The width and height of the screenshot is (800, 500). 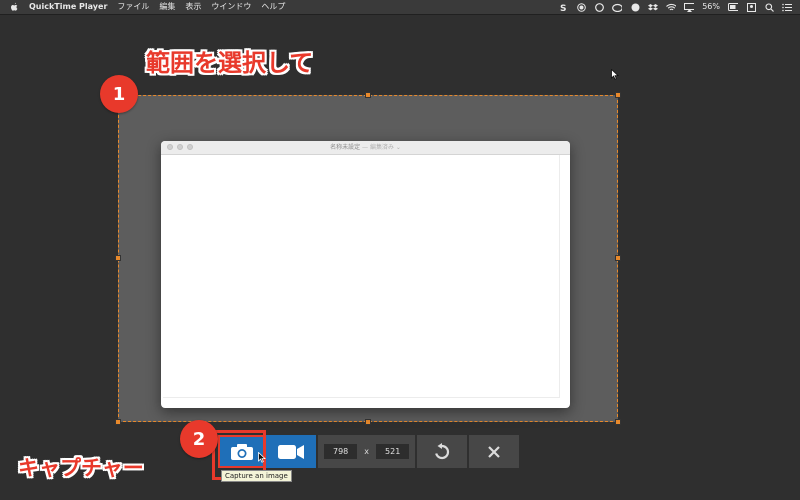 I want to click on step-1-badge: 1, so click(x=119, y=94).